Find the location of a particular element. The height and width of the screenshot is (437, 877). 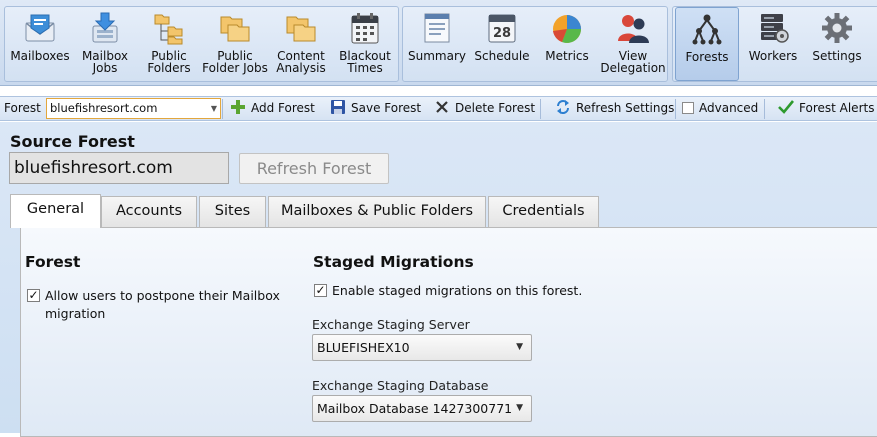

public-folders-icon is located at coordinates (168, 29).